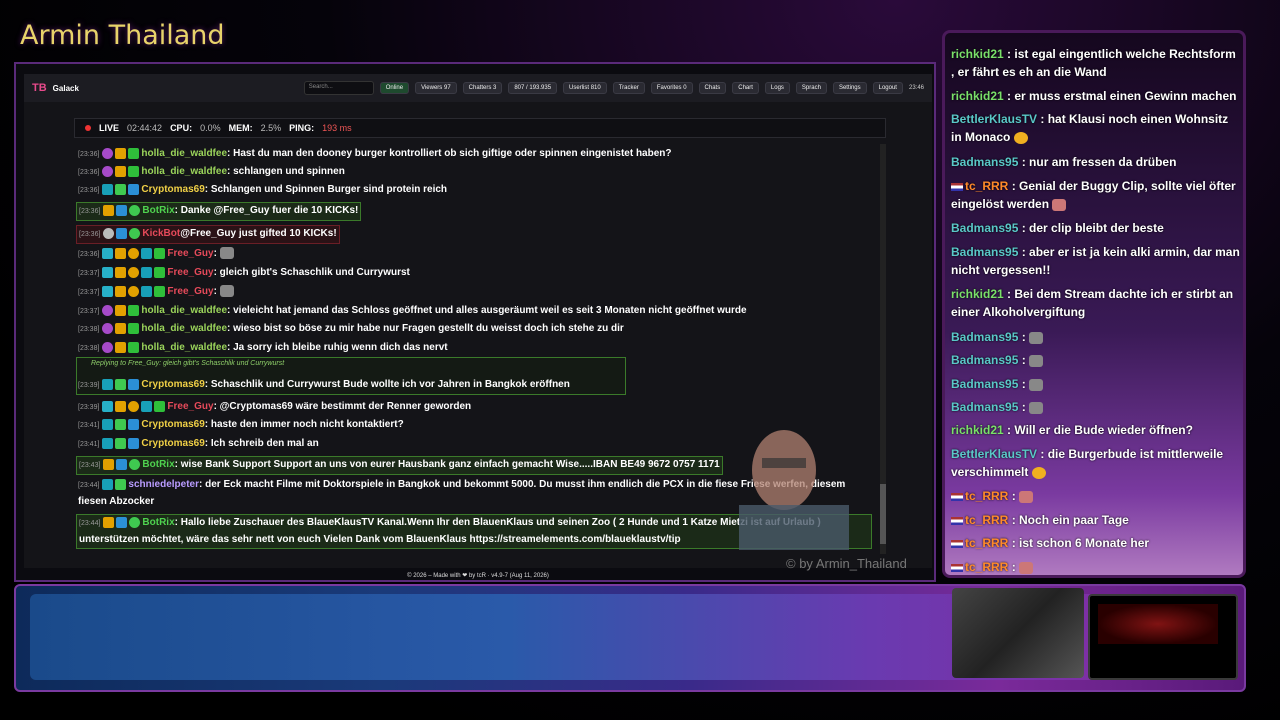  What do you see at coordinates (533, 88) in the screenshot?
I see `messages-button: 807 / 193.935` at bounding box center [533, 88].